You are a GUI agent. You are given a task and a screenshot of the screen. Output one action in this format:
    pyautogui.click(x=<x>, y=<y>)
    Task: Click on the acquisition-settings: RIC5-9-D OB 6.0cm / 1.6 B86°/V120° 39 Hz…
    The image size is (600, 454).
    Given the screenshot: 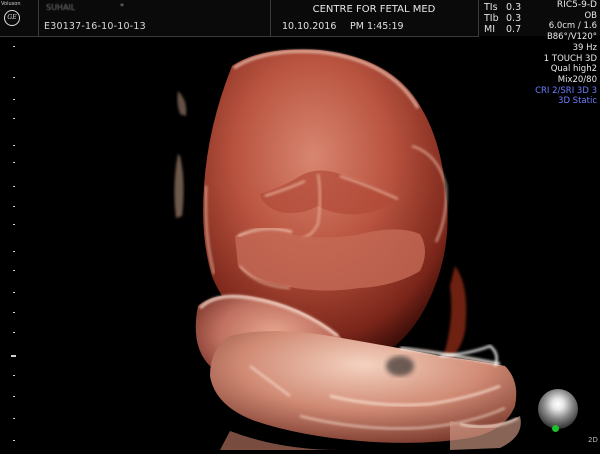 What is the action you would take?
    pyautogui.click(x=552, y=53)
    